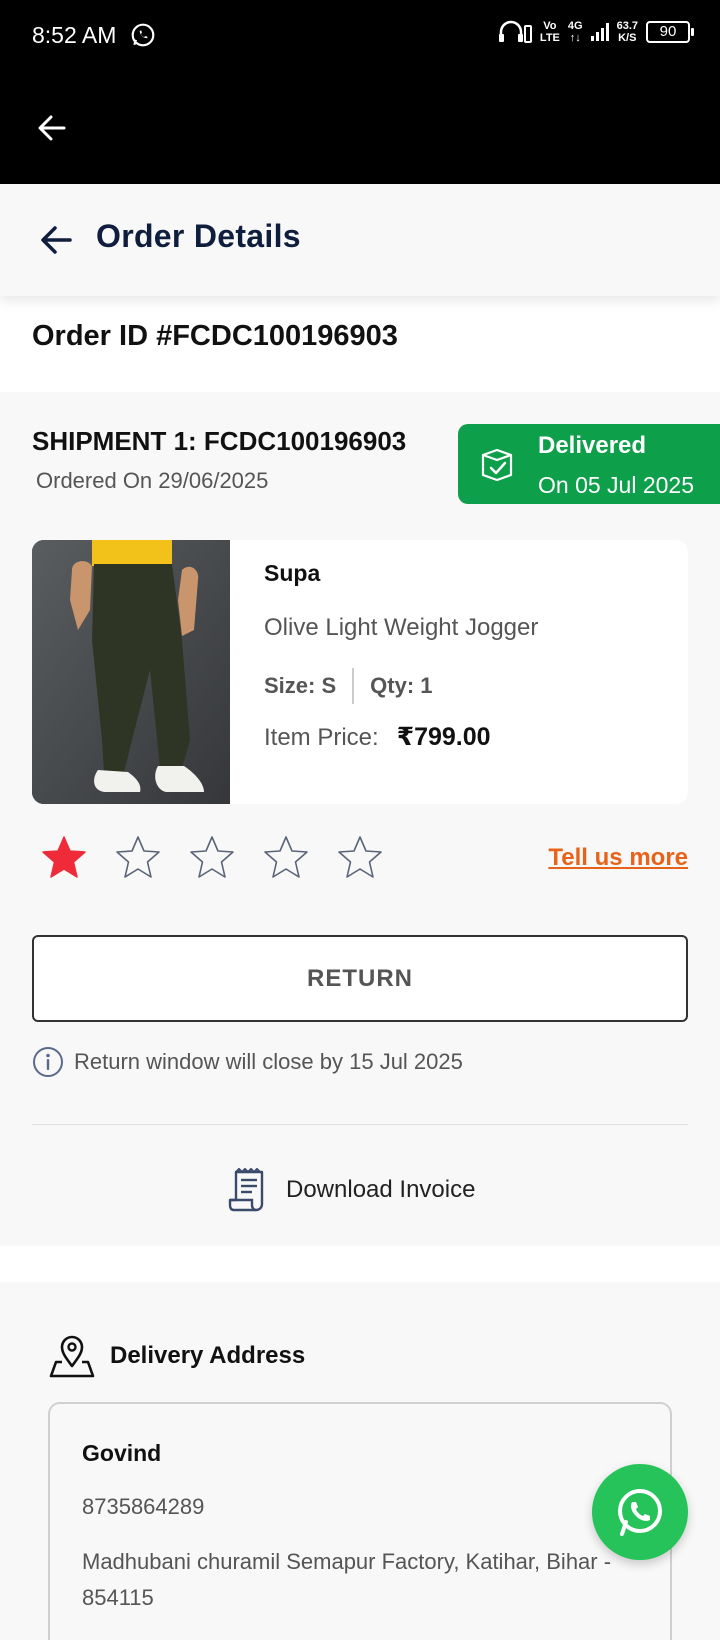 The width and height of the screenshot is (720, 1640). Describe the element at coordinates (589, 464) in the screenshot. I see `delivery-status-badge: Delivered On 05 Jul 2025` at that location.